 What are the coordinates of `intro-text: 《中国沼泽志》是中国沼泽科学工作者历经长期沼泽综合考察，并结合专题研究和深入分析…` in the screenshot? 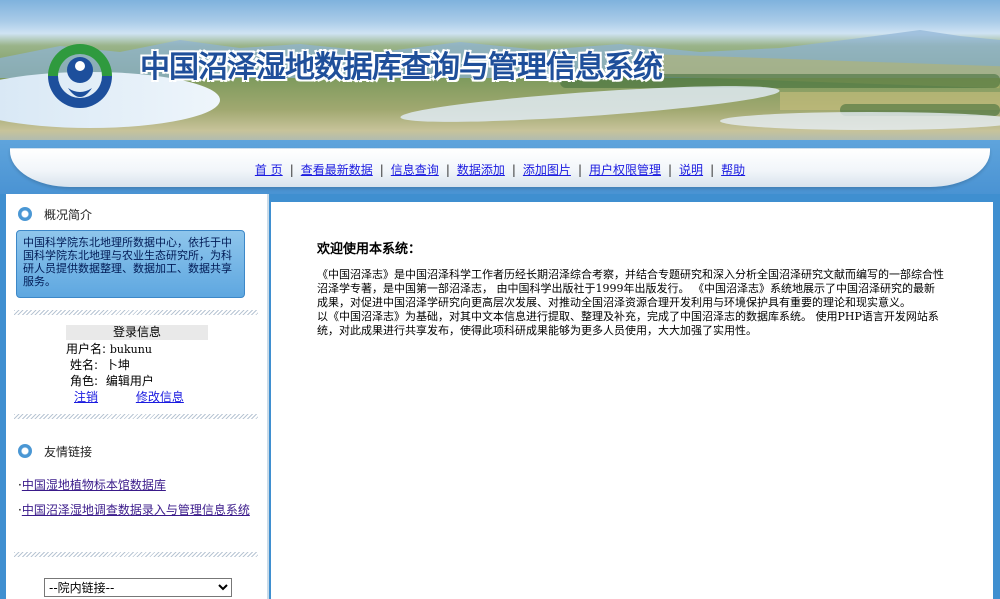 It's located at (631, 303).